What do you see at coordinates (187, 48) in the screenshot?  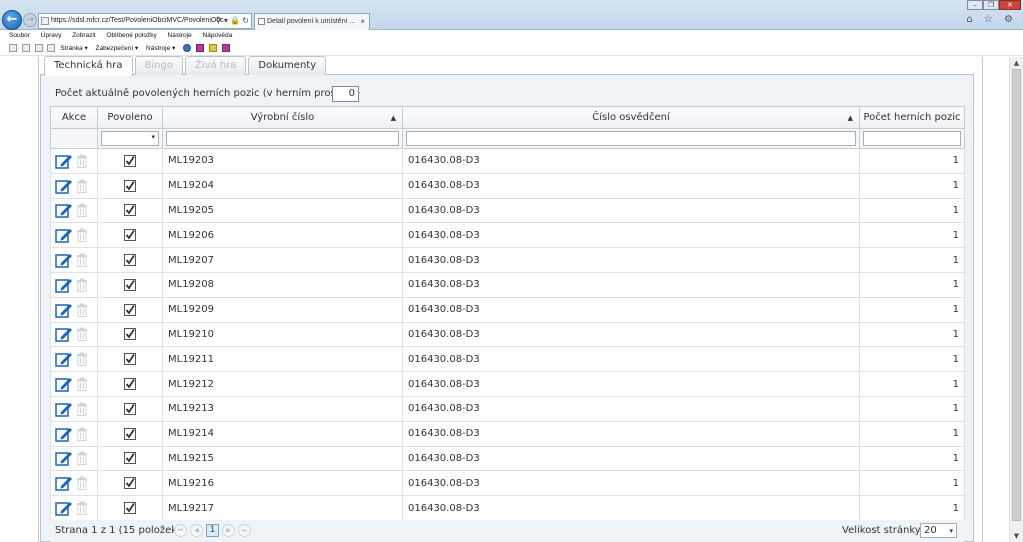 I see `help-icon` at bounding box center [187, 48].